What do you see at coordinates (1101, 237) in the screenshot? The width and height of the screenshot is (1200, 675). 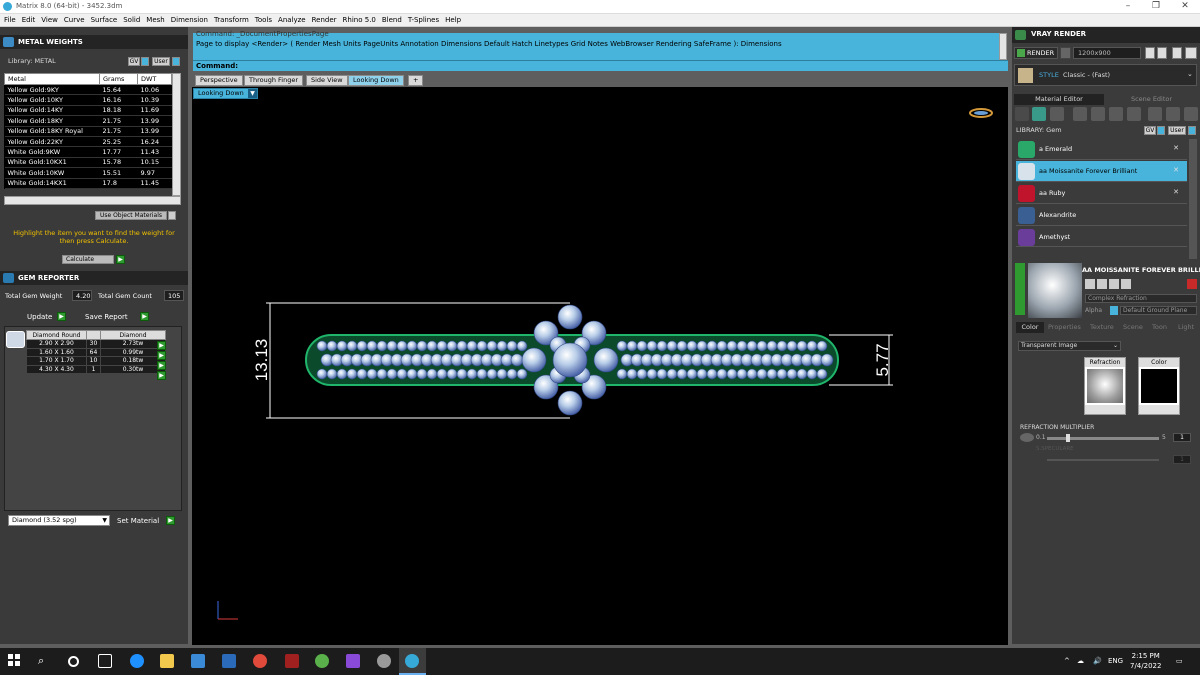 I see `material-item: Amethyst` at bounding box center [1101, 237].